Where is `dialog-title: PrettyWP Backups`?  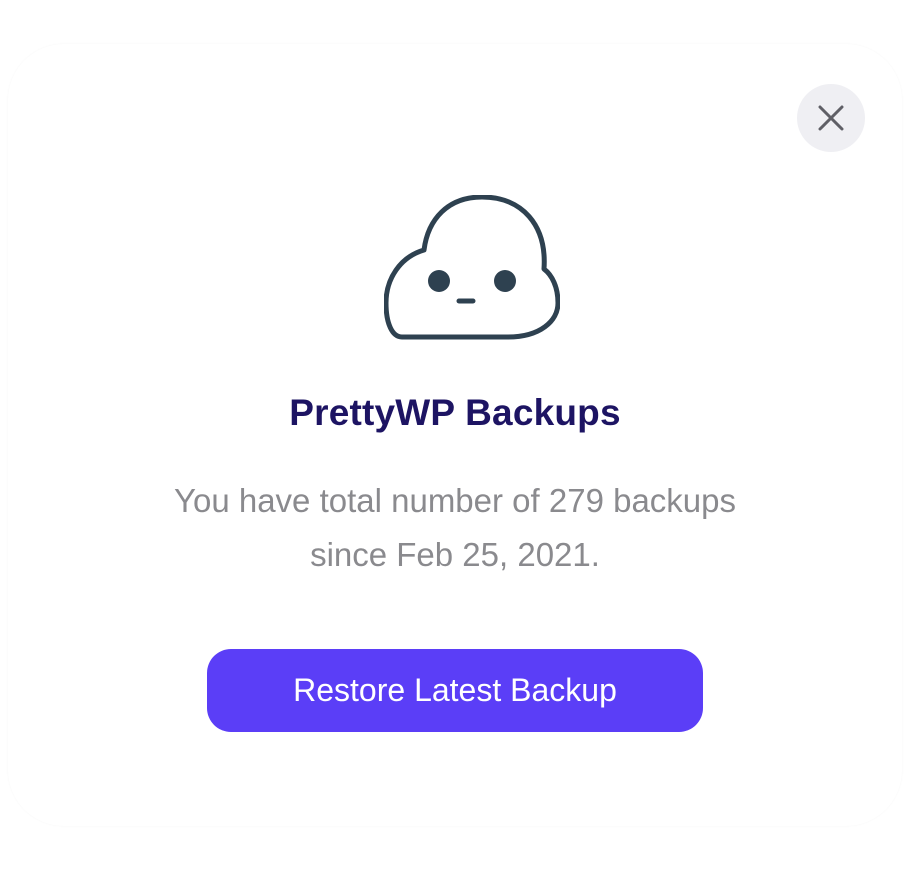 dialog-title: PrettyWP Backups is located at coordinates (455, 412).